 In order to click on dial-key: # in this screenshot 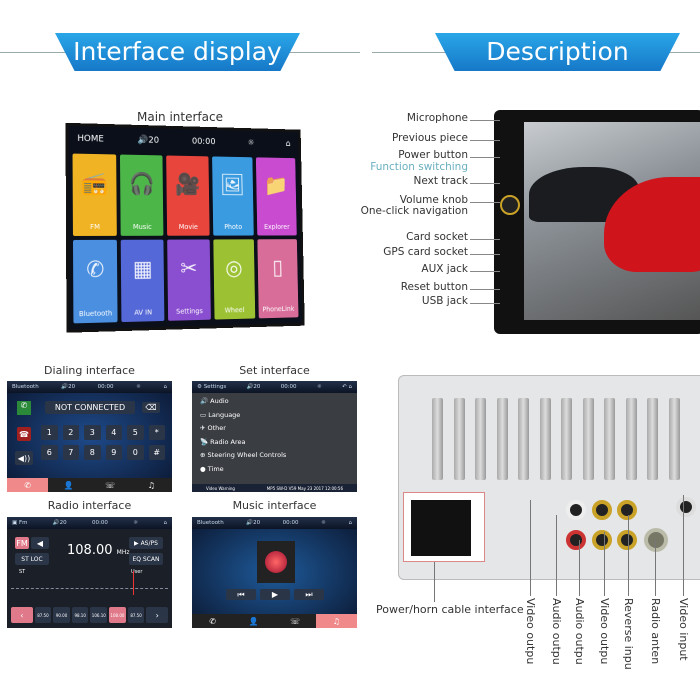, I will do `click(156, 452)`.